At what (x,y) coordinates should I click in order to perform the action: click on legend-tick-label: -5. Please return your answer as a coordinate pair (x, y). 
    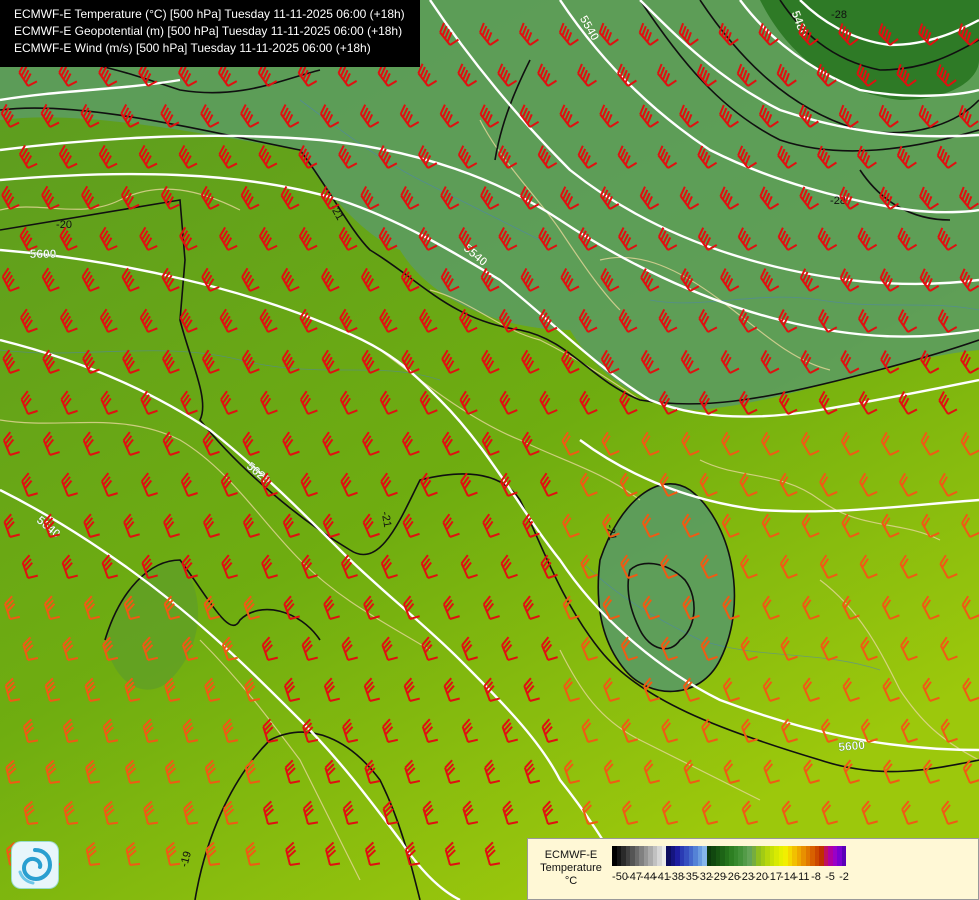
    Looking at the image, I should click on (830, 877).